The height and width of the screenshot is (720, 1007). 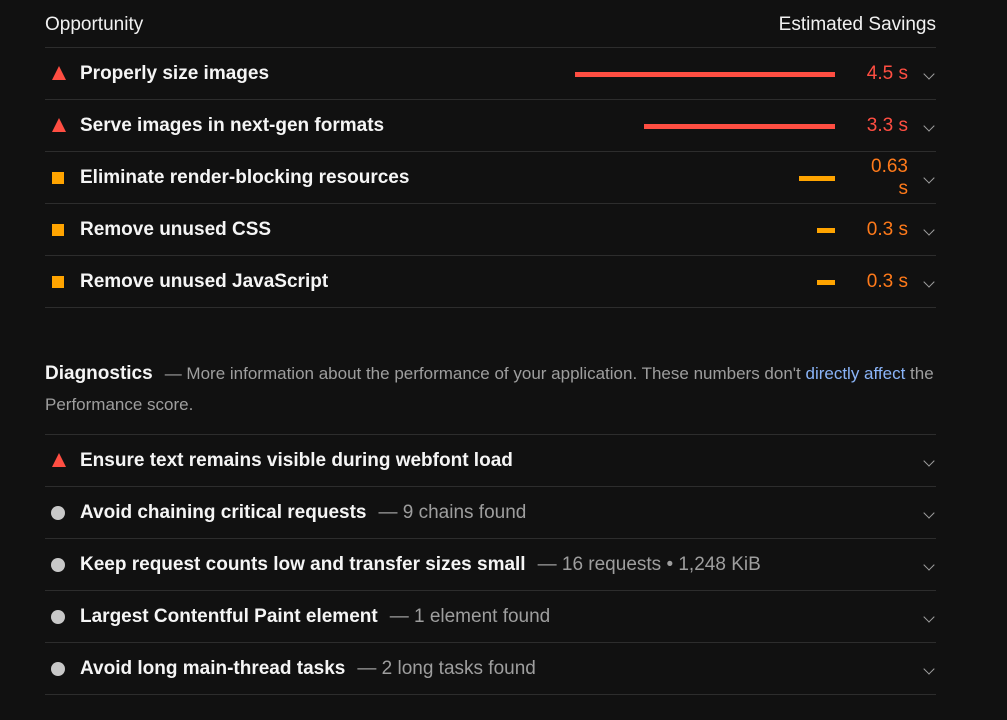 I want to click on opportunity-row: Remove unused CSS 0.3 s, so click(x=490, y=230).